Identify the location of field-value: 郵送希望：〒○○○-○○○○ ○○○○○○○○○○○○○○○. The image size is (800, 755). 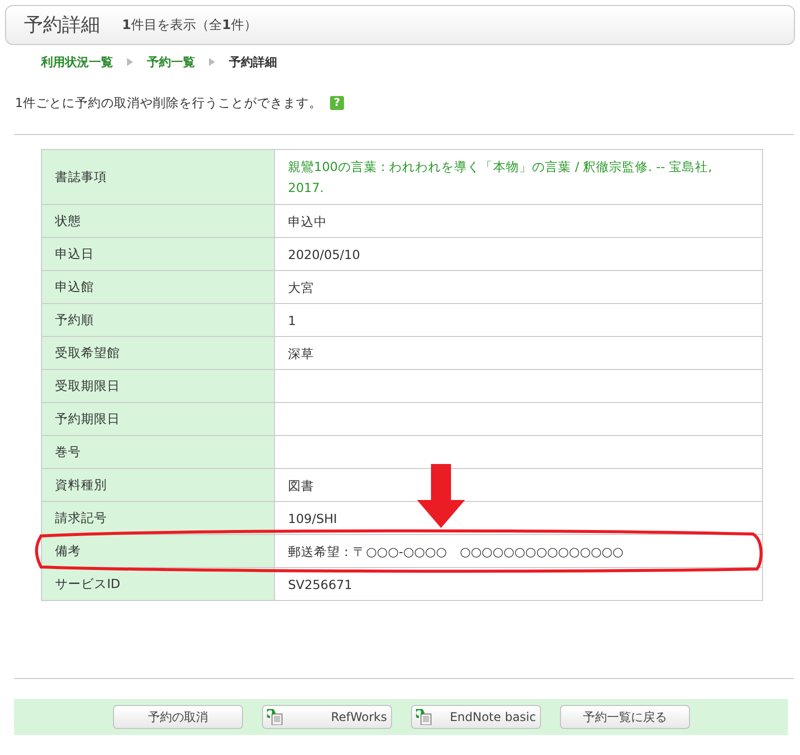
(456, 551).